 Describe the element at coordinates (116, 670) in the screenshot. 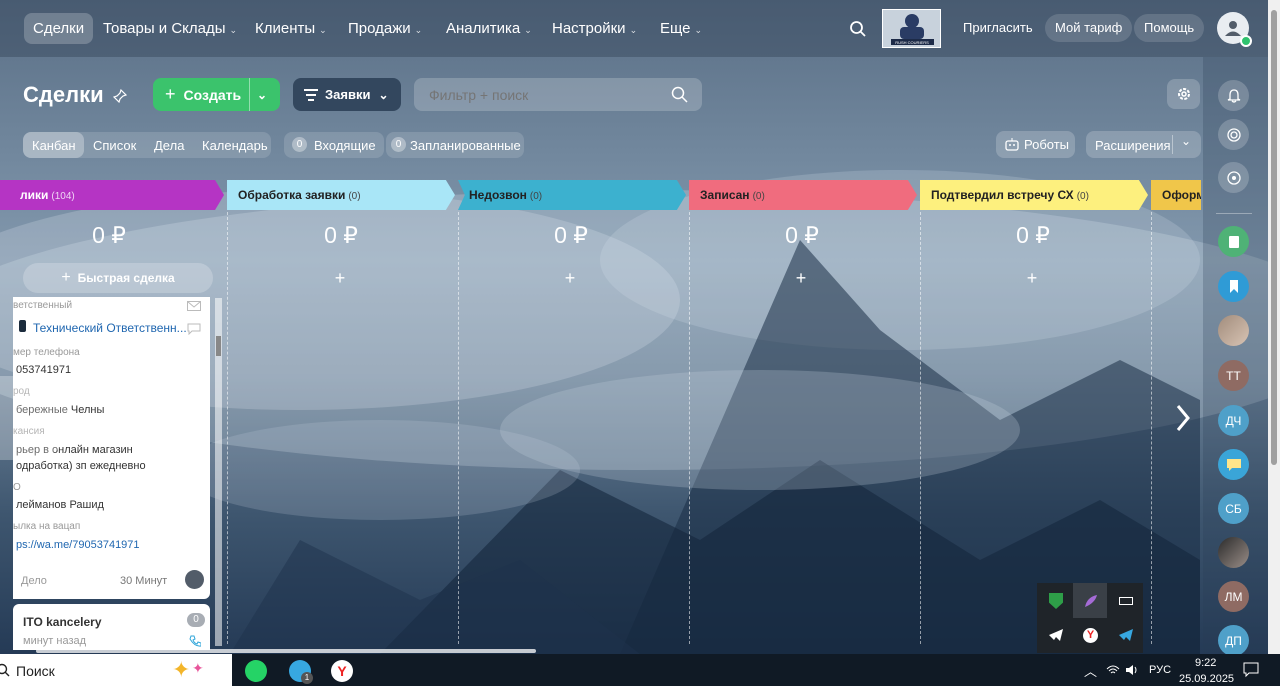

I see `taskbar-search: Поиск ✦ ✦` at that location.